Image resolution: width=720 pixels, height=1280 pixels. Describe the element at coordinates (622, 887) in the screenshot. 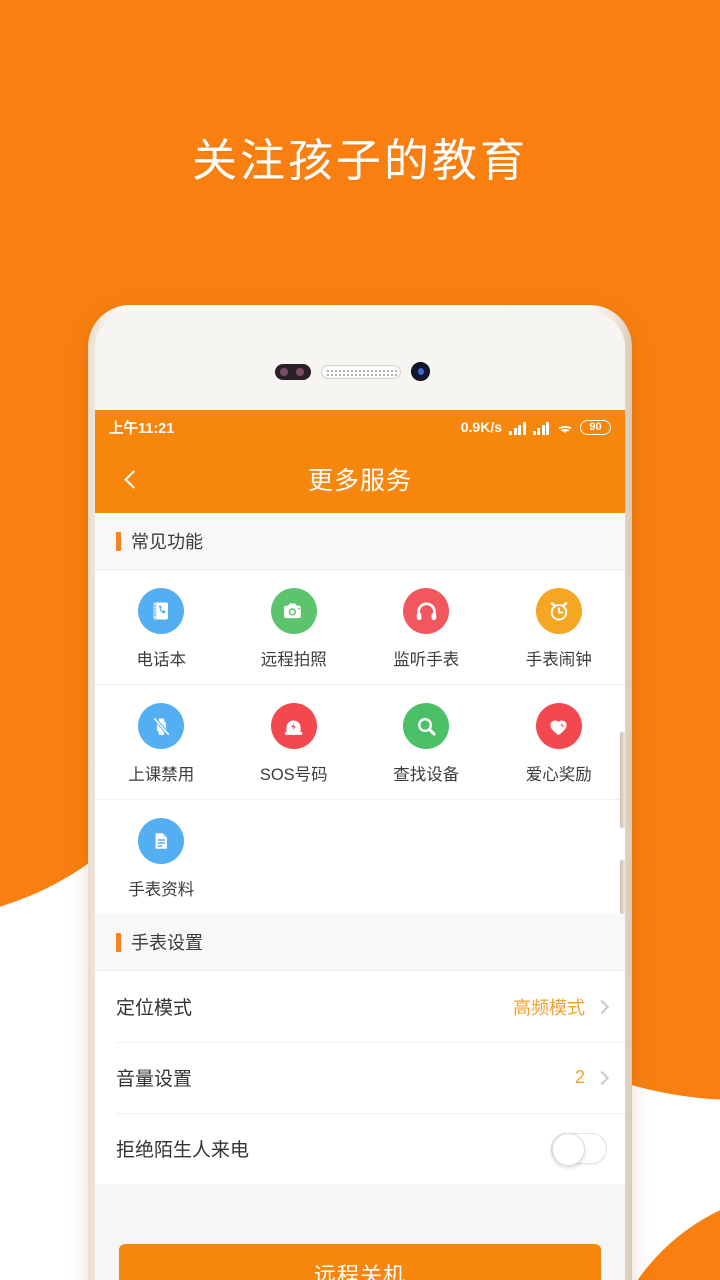

I see `power-button` at that location.